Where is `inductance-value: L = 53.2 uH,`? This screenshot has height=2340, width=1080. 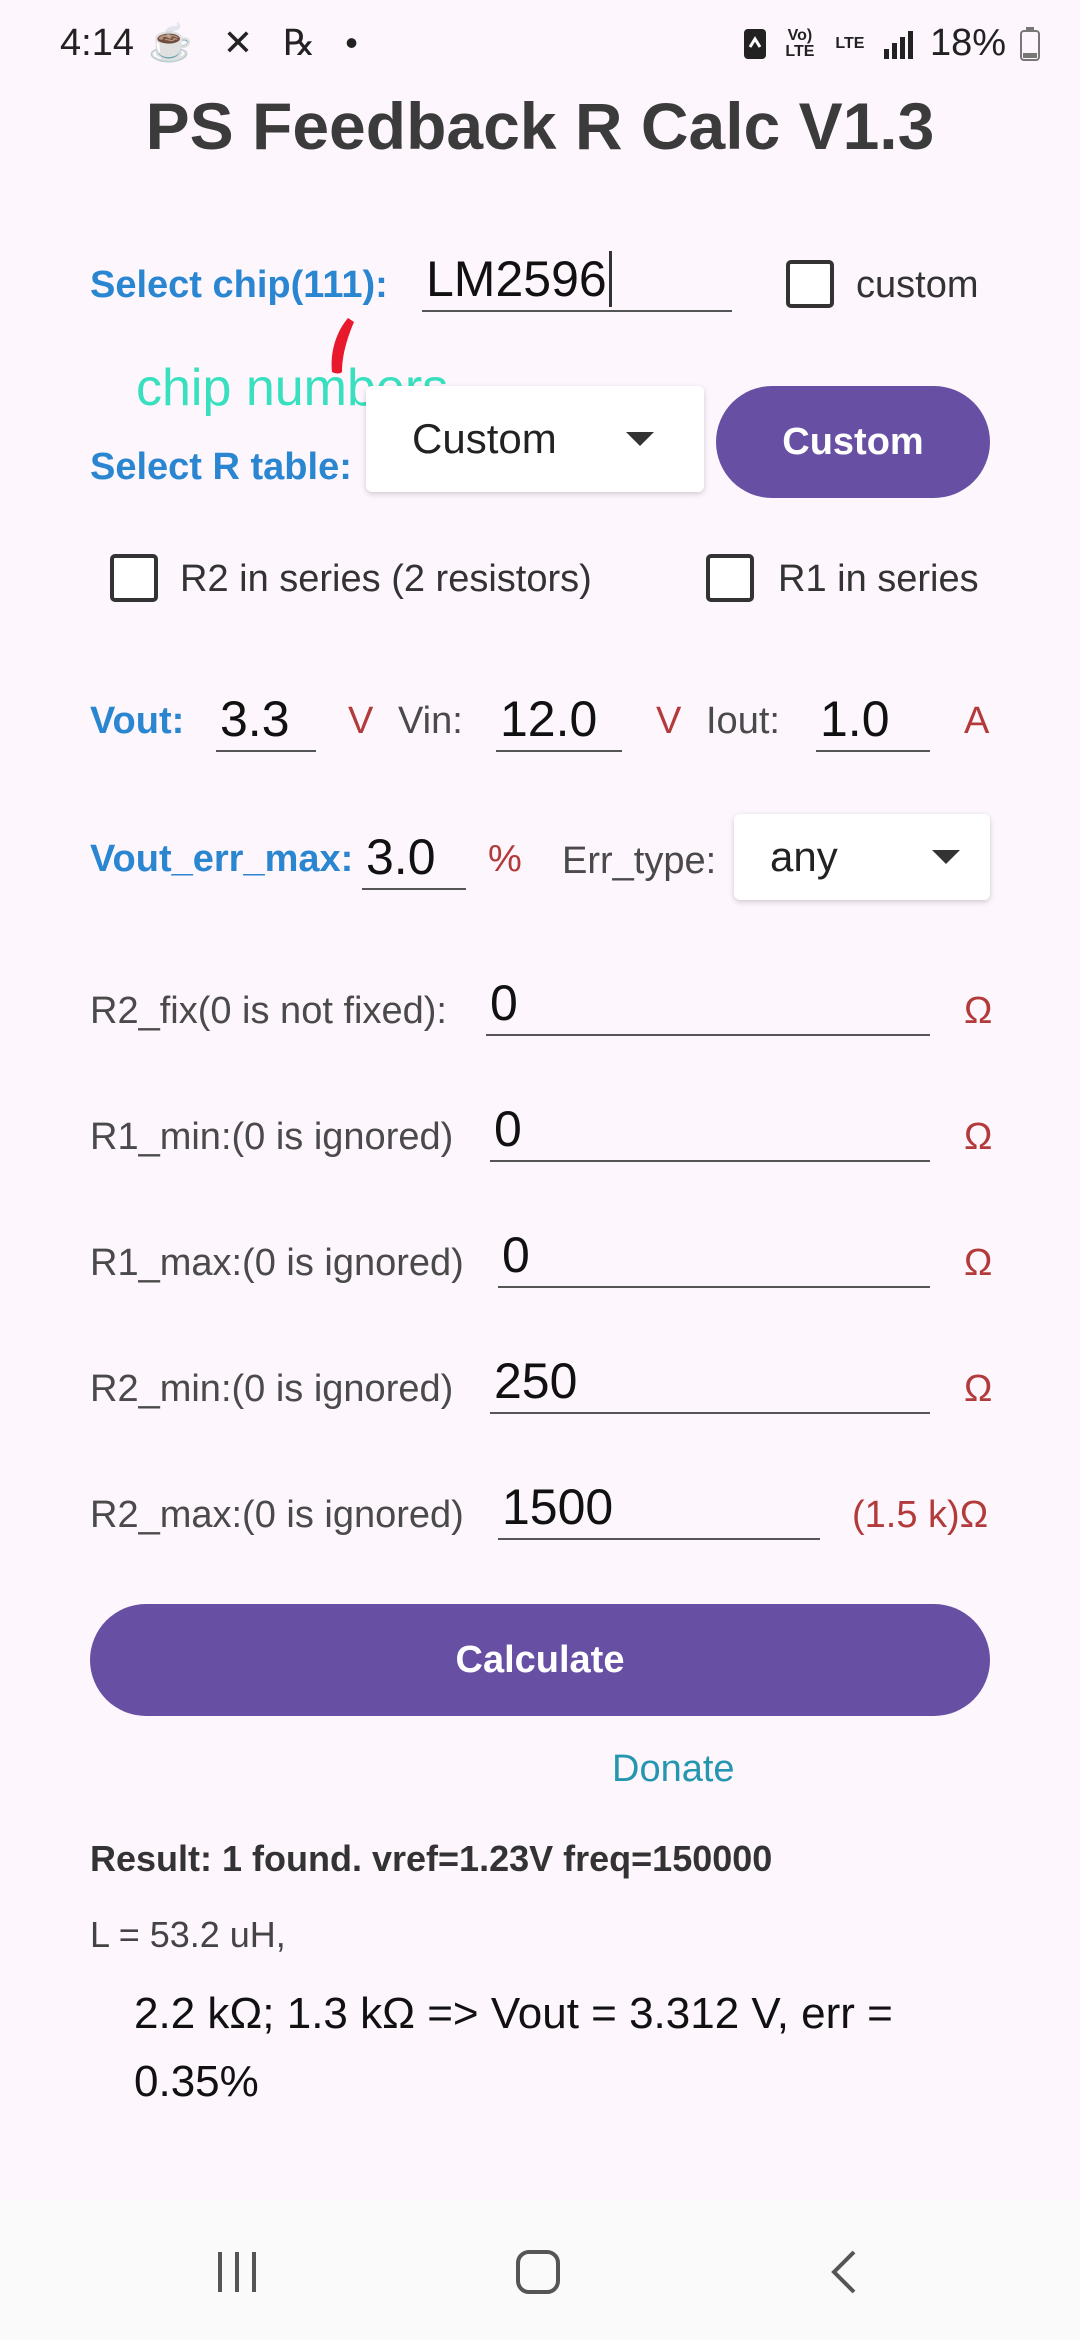
inductance-value: L = 53.2 uH, is located at coordinates (188, 1934).